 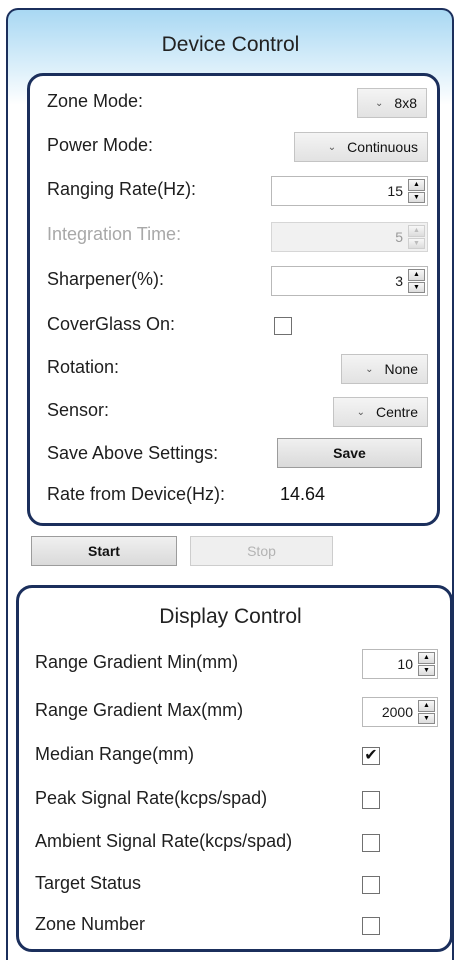 What do you see at coordinates (230, 44) in the screenshot?
I see `device-control-title: Device Control` at bounding box center [230, 44].